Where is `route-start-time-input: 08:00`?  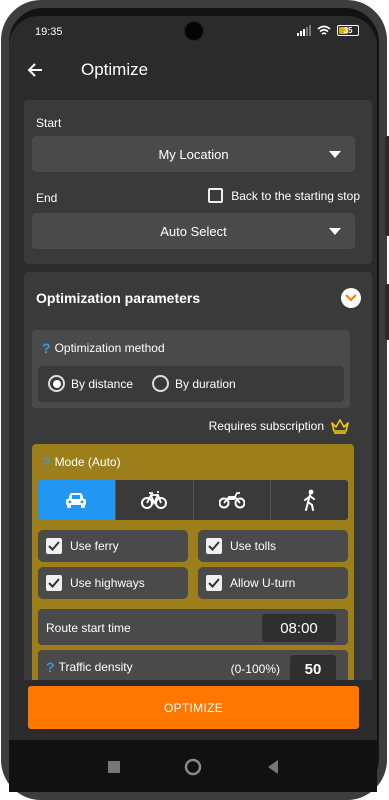 route-start-time-input: 08:00 is located at coordinates (299, 628).